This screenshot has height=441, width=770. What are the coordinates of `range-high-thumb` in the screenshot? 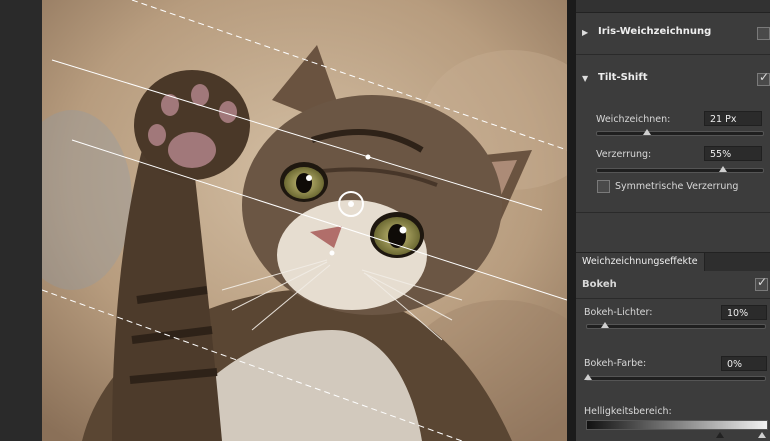 It's located at (762, 435).